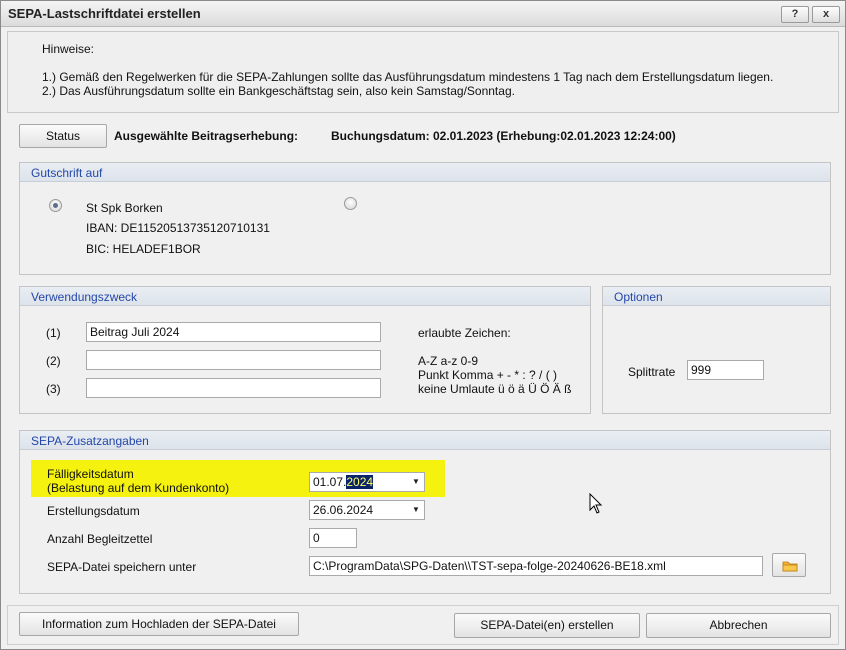  Describe the element at coordinates (68, 49) in the screenshot. I see `hints-heading: Hinweise:` at that location.